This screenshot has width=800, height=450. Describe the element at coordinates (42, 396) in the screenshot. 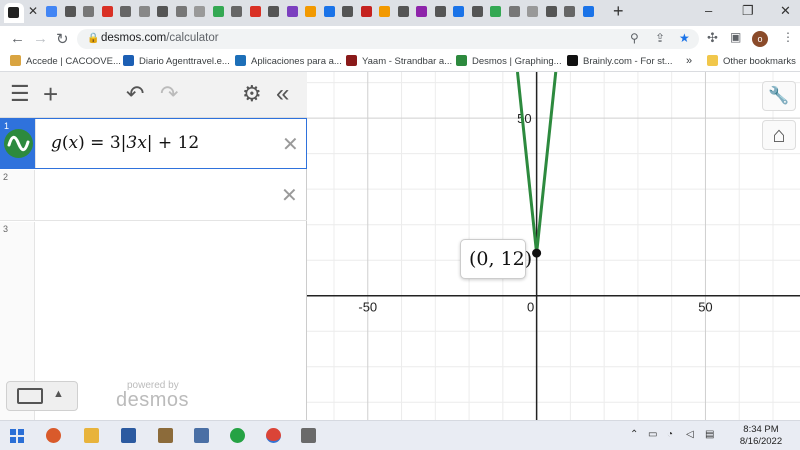

I see `keypad-toggle-button: ▲` at that location.